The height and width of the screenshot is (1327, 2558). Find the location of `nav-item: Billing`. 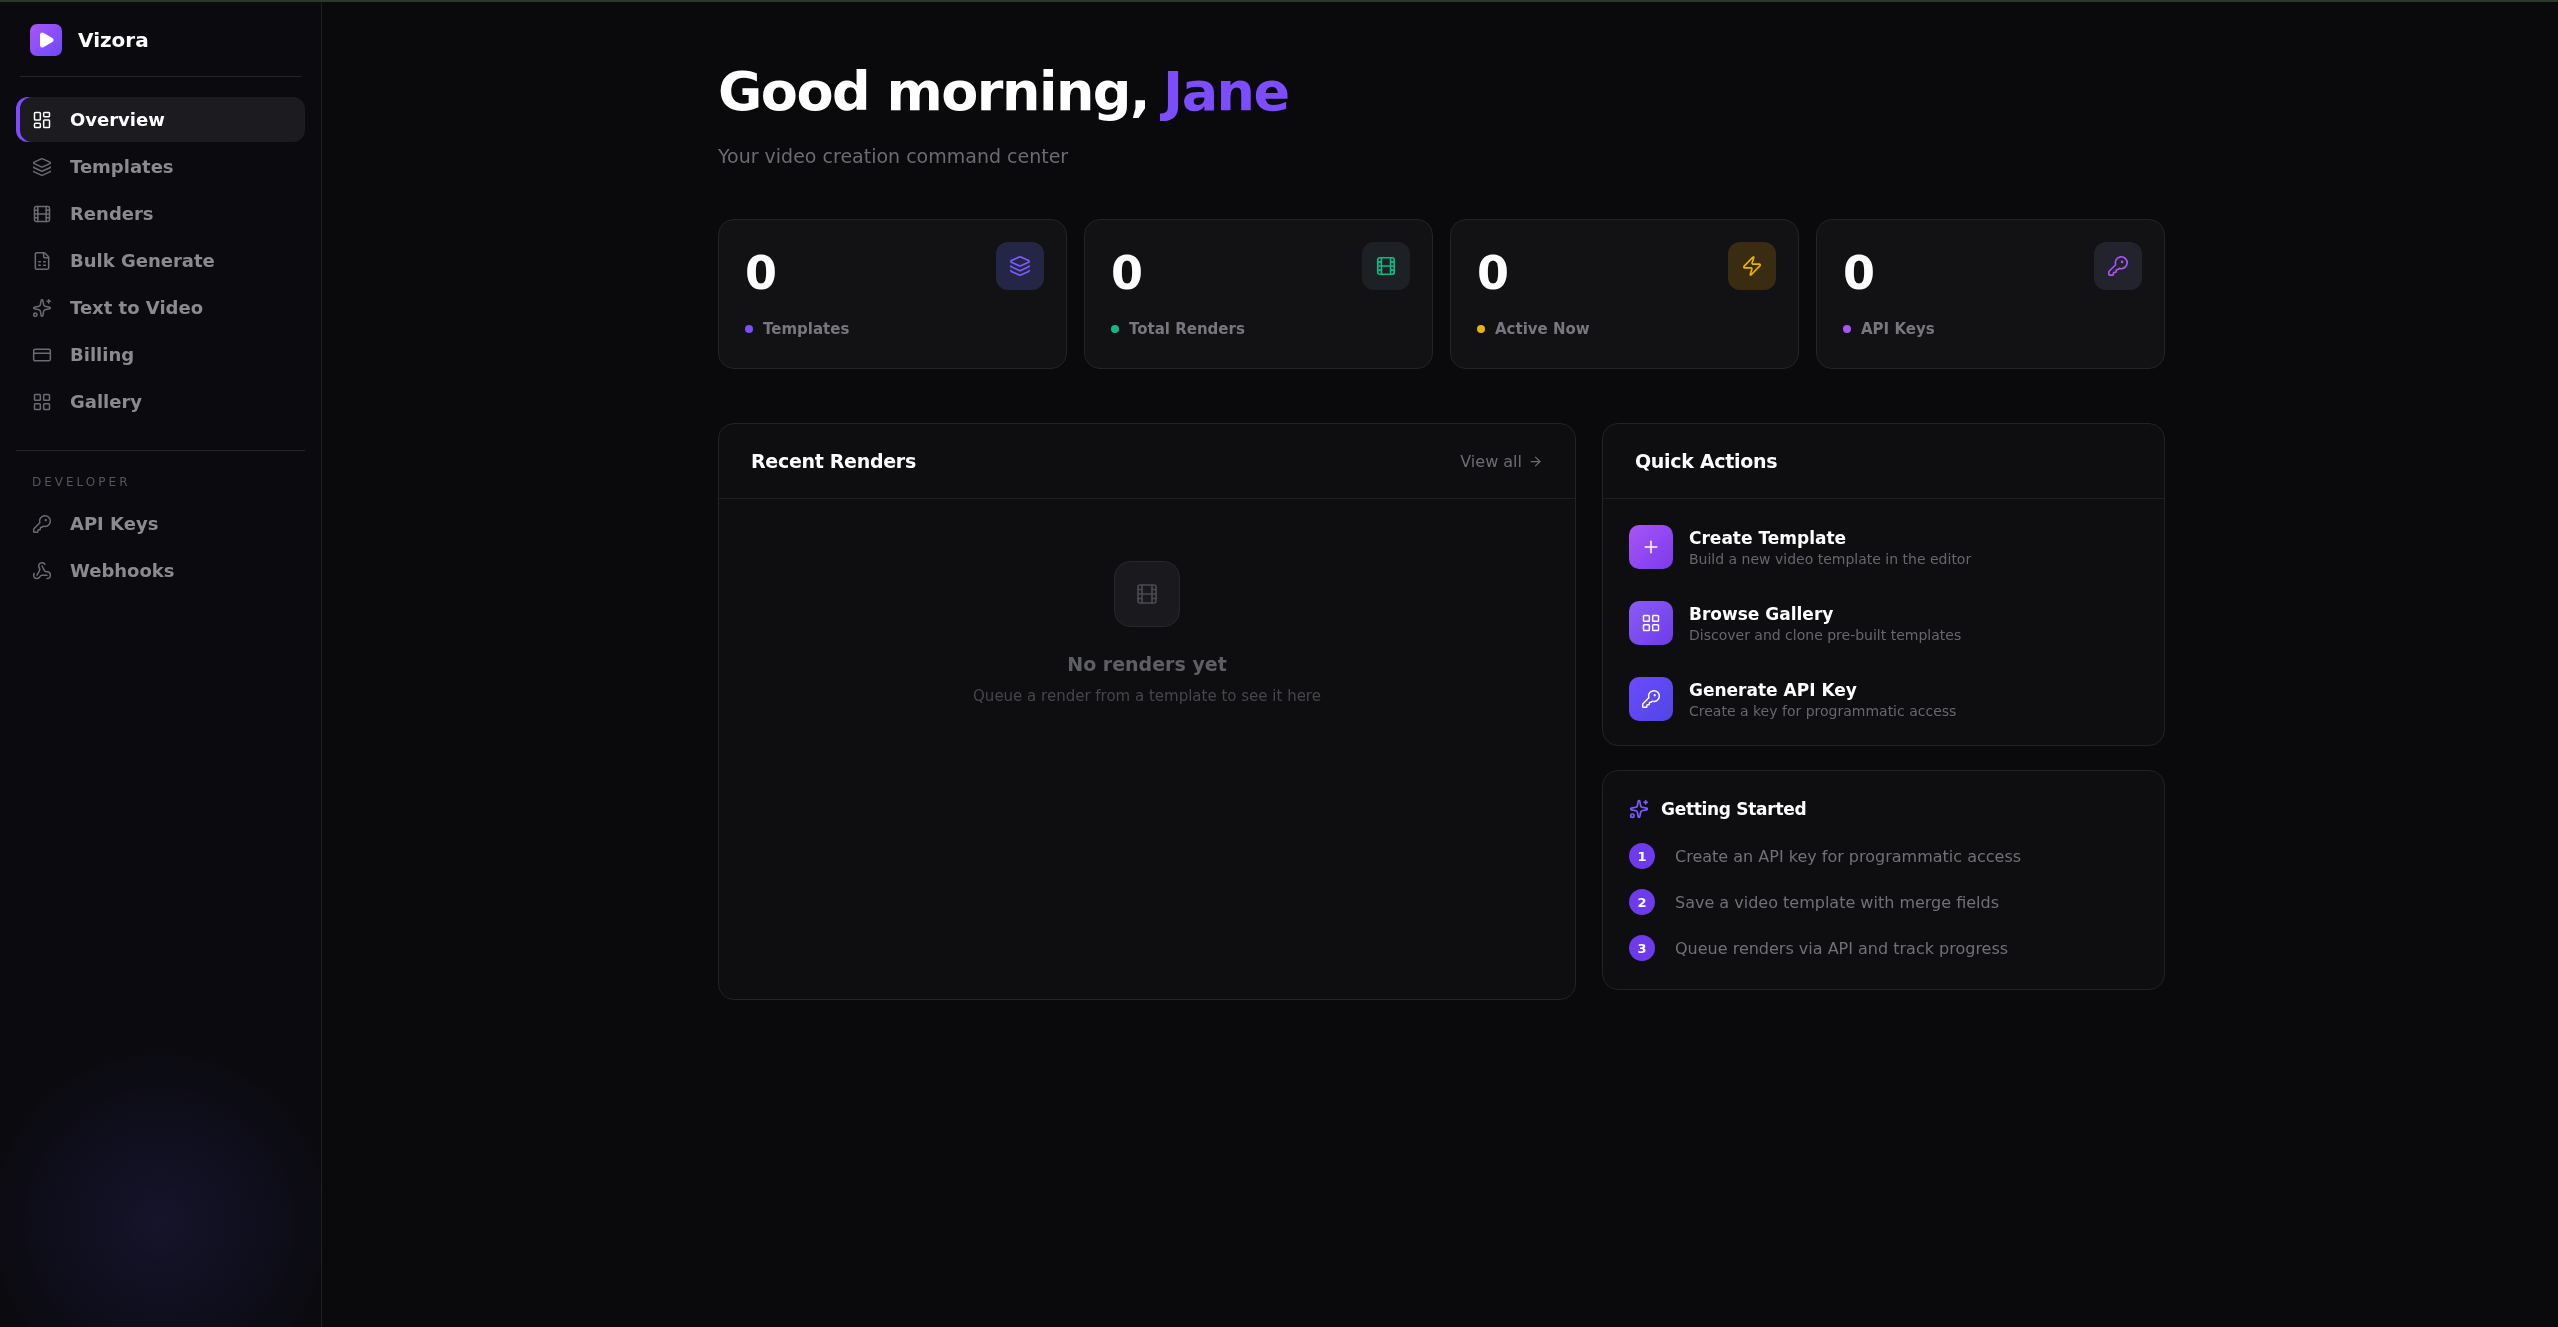

nav-item: Billing is located at coordinates (160, 354).